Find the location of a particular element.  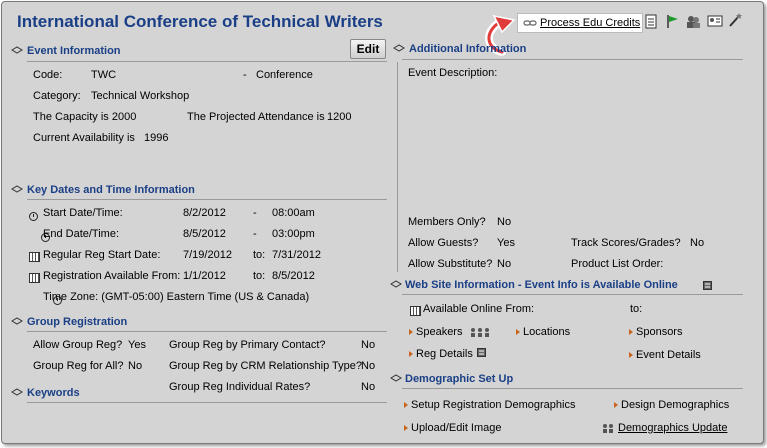

speakers-link: Speakers is located at coordinates (435, 332).